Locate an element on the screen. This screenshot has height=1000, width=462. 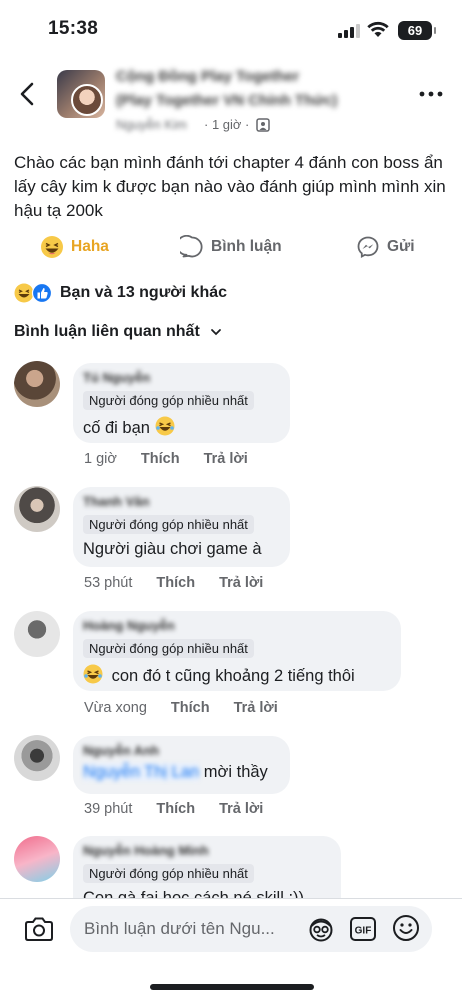
haha-reaction-button: Haha is located at coordinates (74, 247).